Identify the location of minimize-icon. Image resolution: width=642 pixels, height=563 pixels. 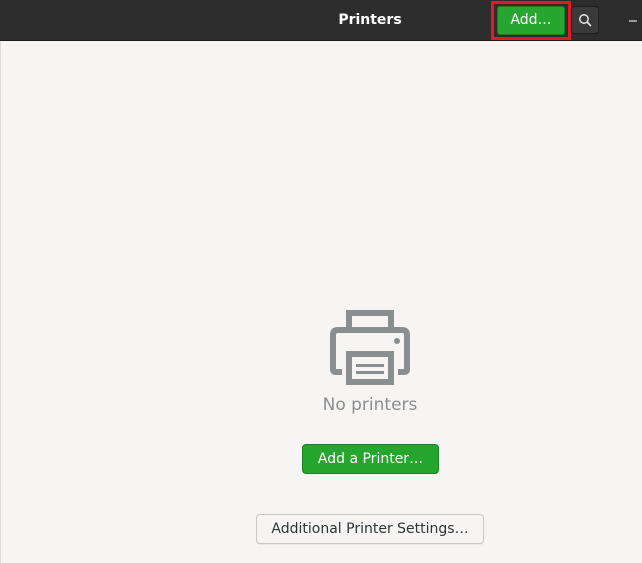
(633, 21).